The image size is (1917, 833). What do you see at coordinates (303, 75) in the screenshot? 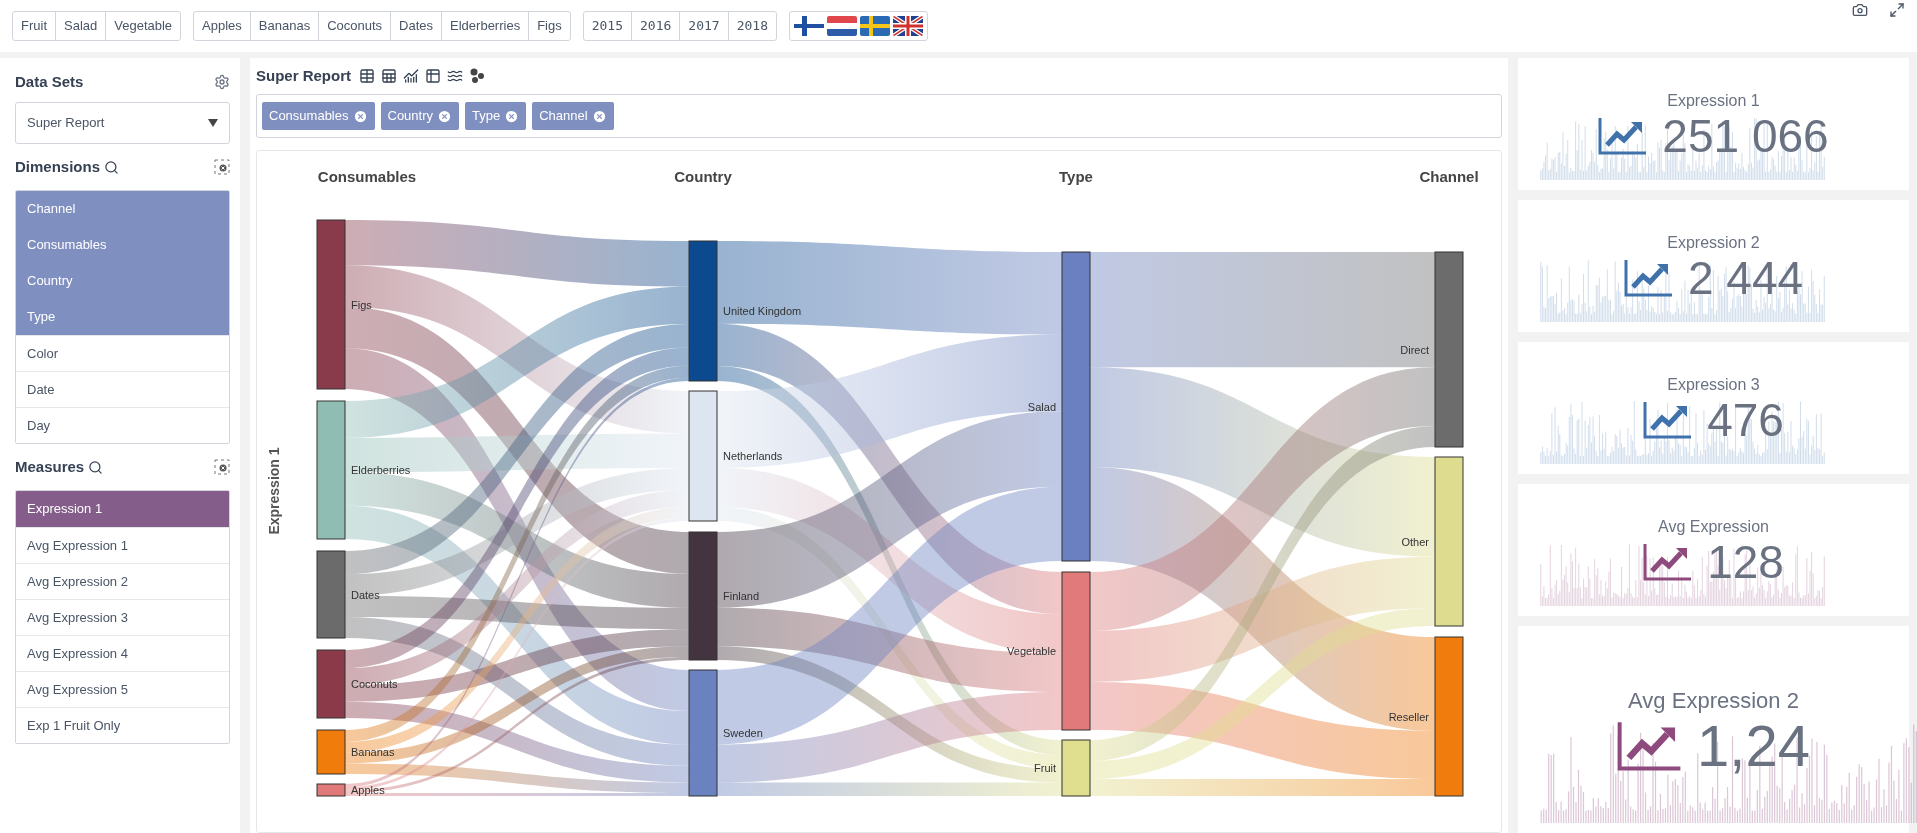
I see `report-title: Super Report` at bounding box center [303, 75].